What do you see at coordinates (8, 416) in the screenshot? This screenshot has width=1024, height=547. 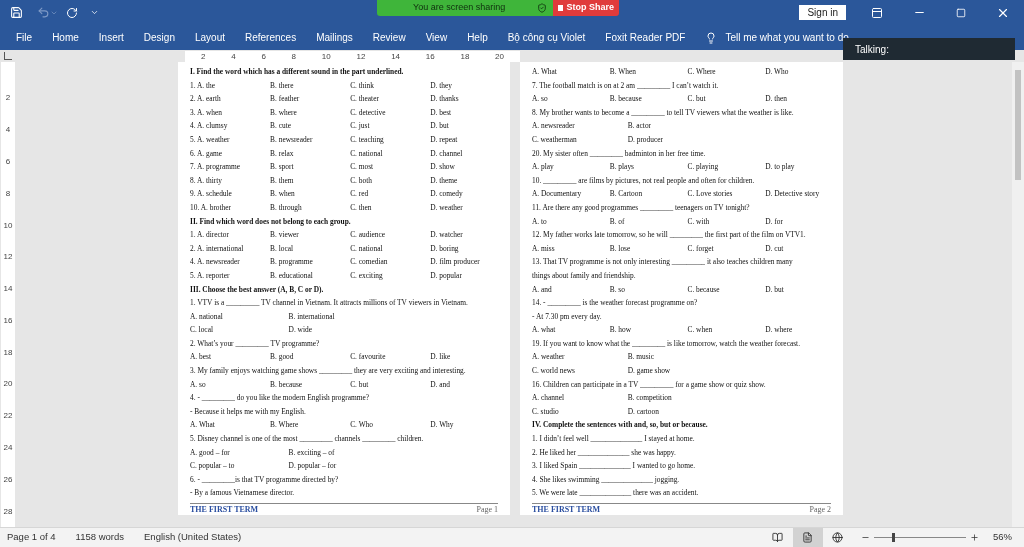 I see `ruler-number: 22` at bounding box center [8, 416].